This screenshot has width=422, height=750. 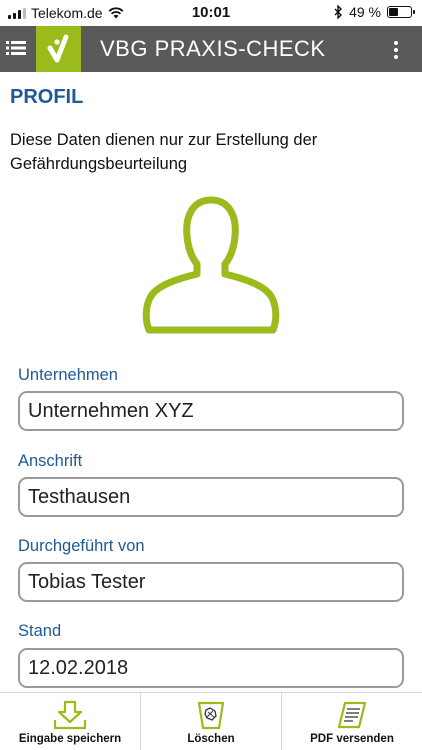 I want to click on date-input, so click(x=211, y=668).